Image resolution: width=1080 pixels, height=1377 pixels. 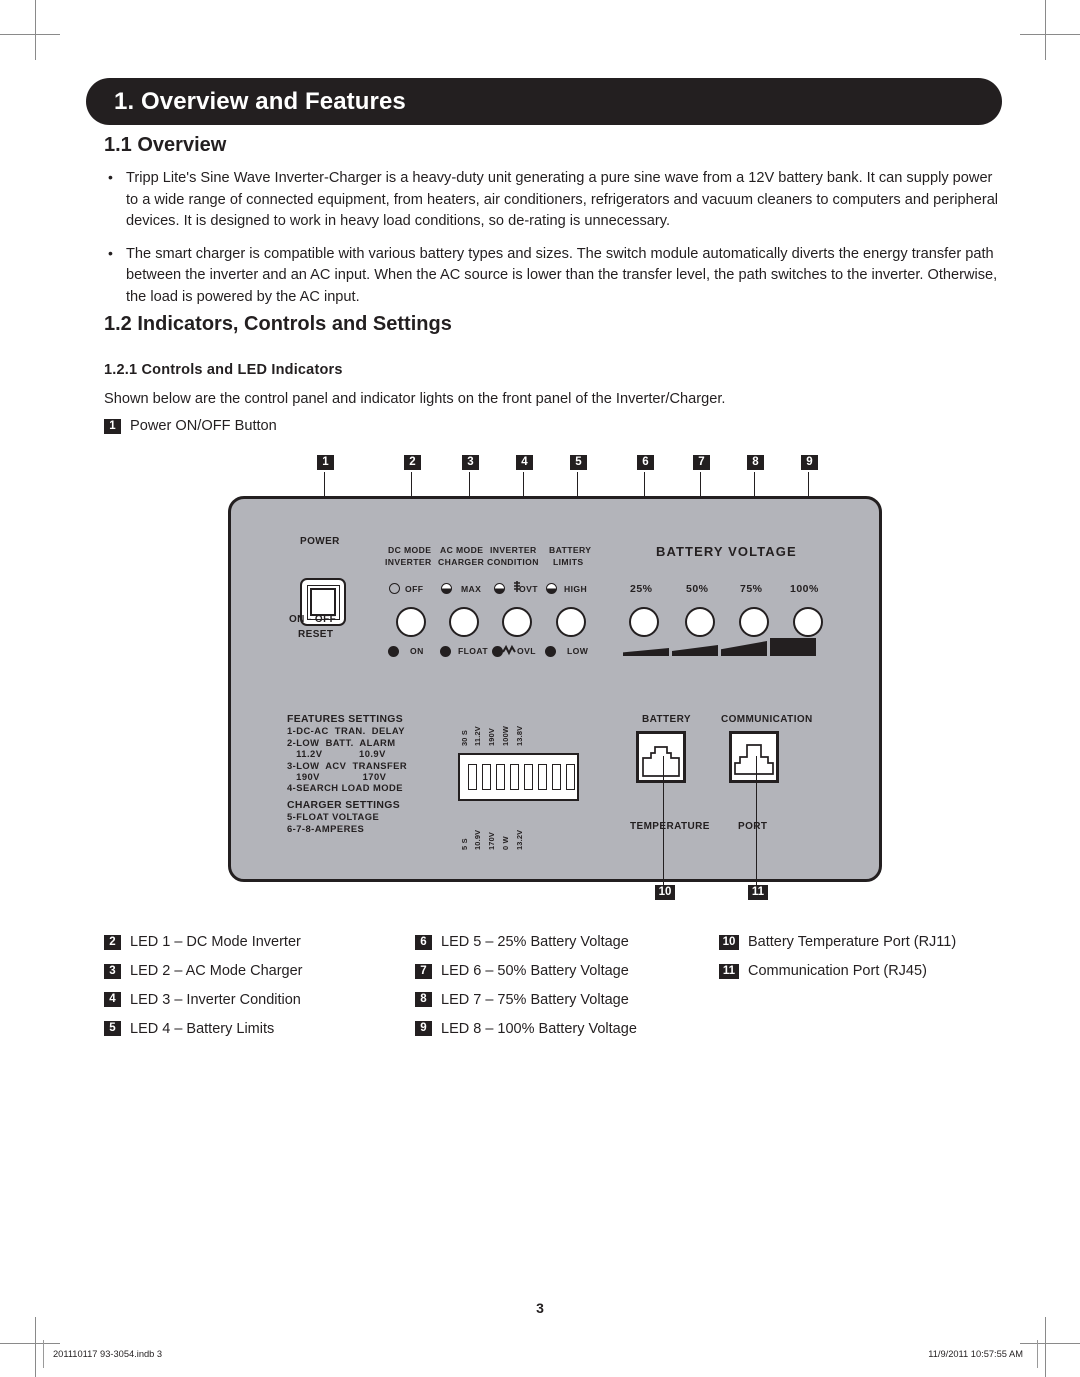 I want to click on crop-mark-bottom-right-horizontal, so click(x=1050, y=1343).